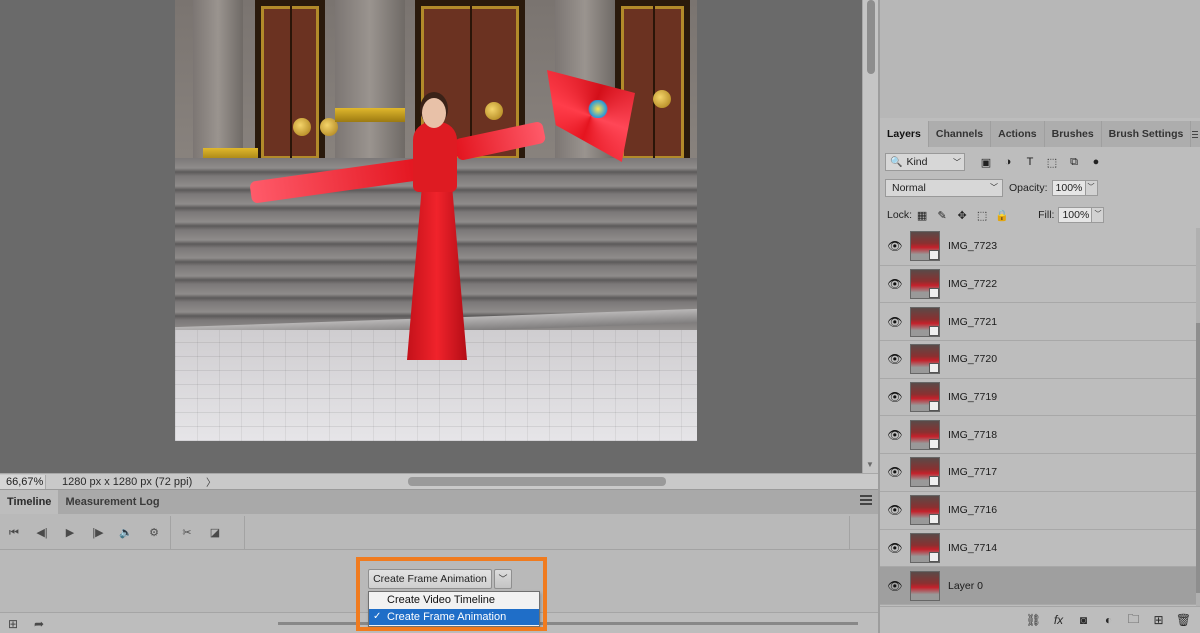 The width and height of the screenshot is (1200, 633). What do you see at coordinates (441, 600) in the screenshot?
I see `option-label: Create Video Timeline` at bounding box center [441, 600].